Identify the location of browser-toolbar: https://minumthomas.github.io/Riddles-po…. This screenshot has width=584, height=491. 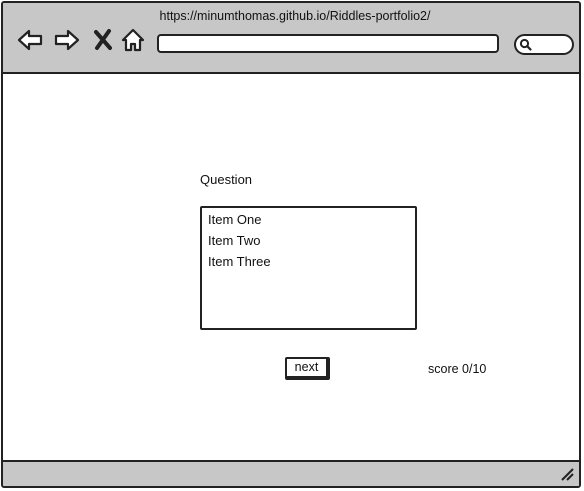
(291, 38).